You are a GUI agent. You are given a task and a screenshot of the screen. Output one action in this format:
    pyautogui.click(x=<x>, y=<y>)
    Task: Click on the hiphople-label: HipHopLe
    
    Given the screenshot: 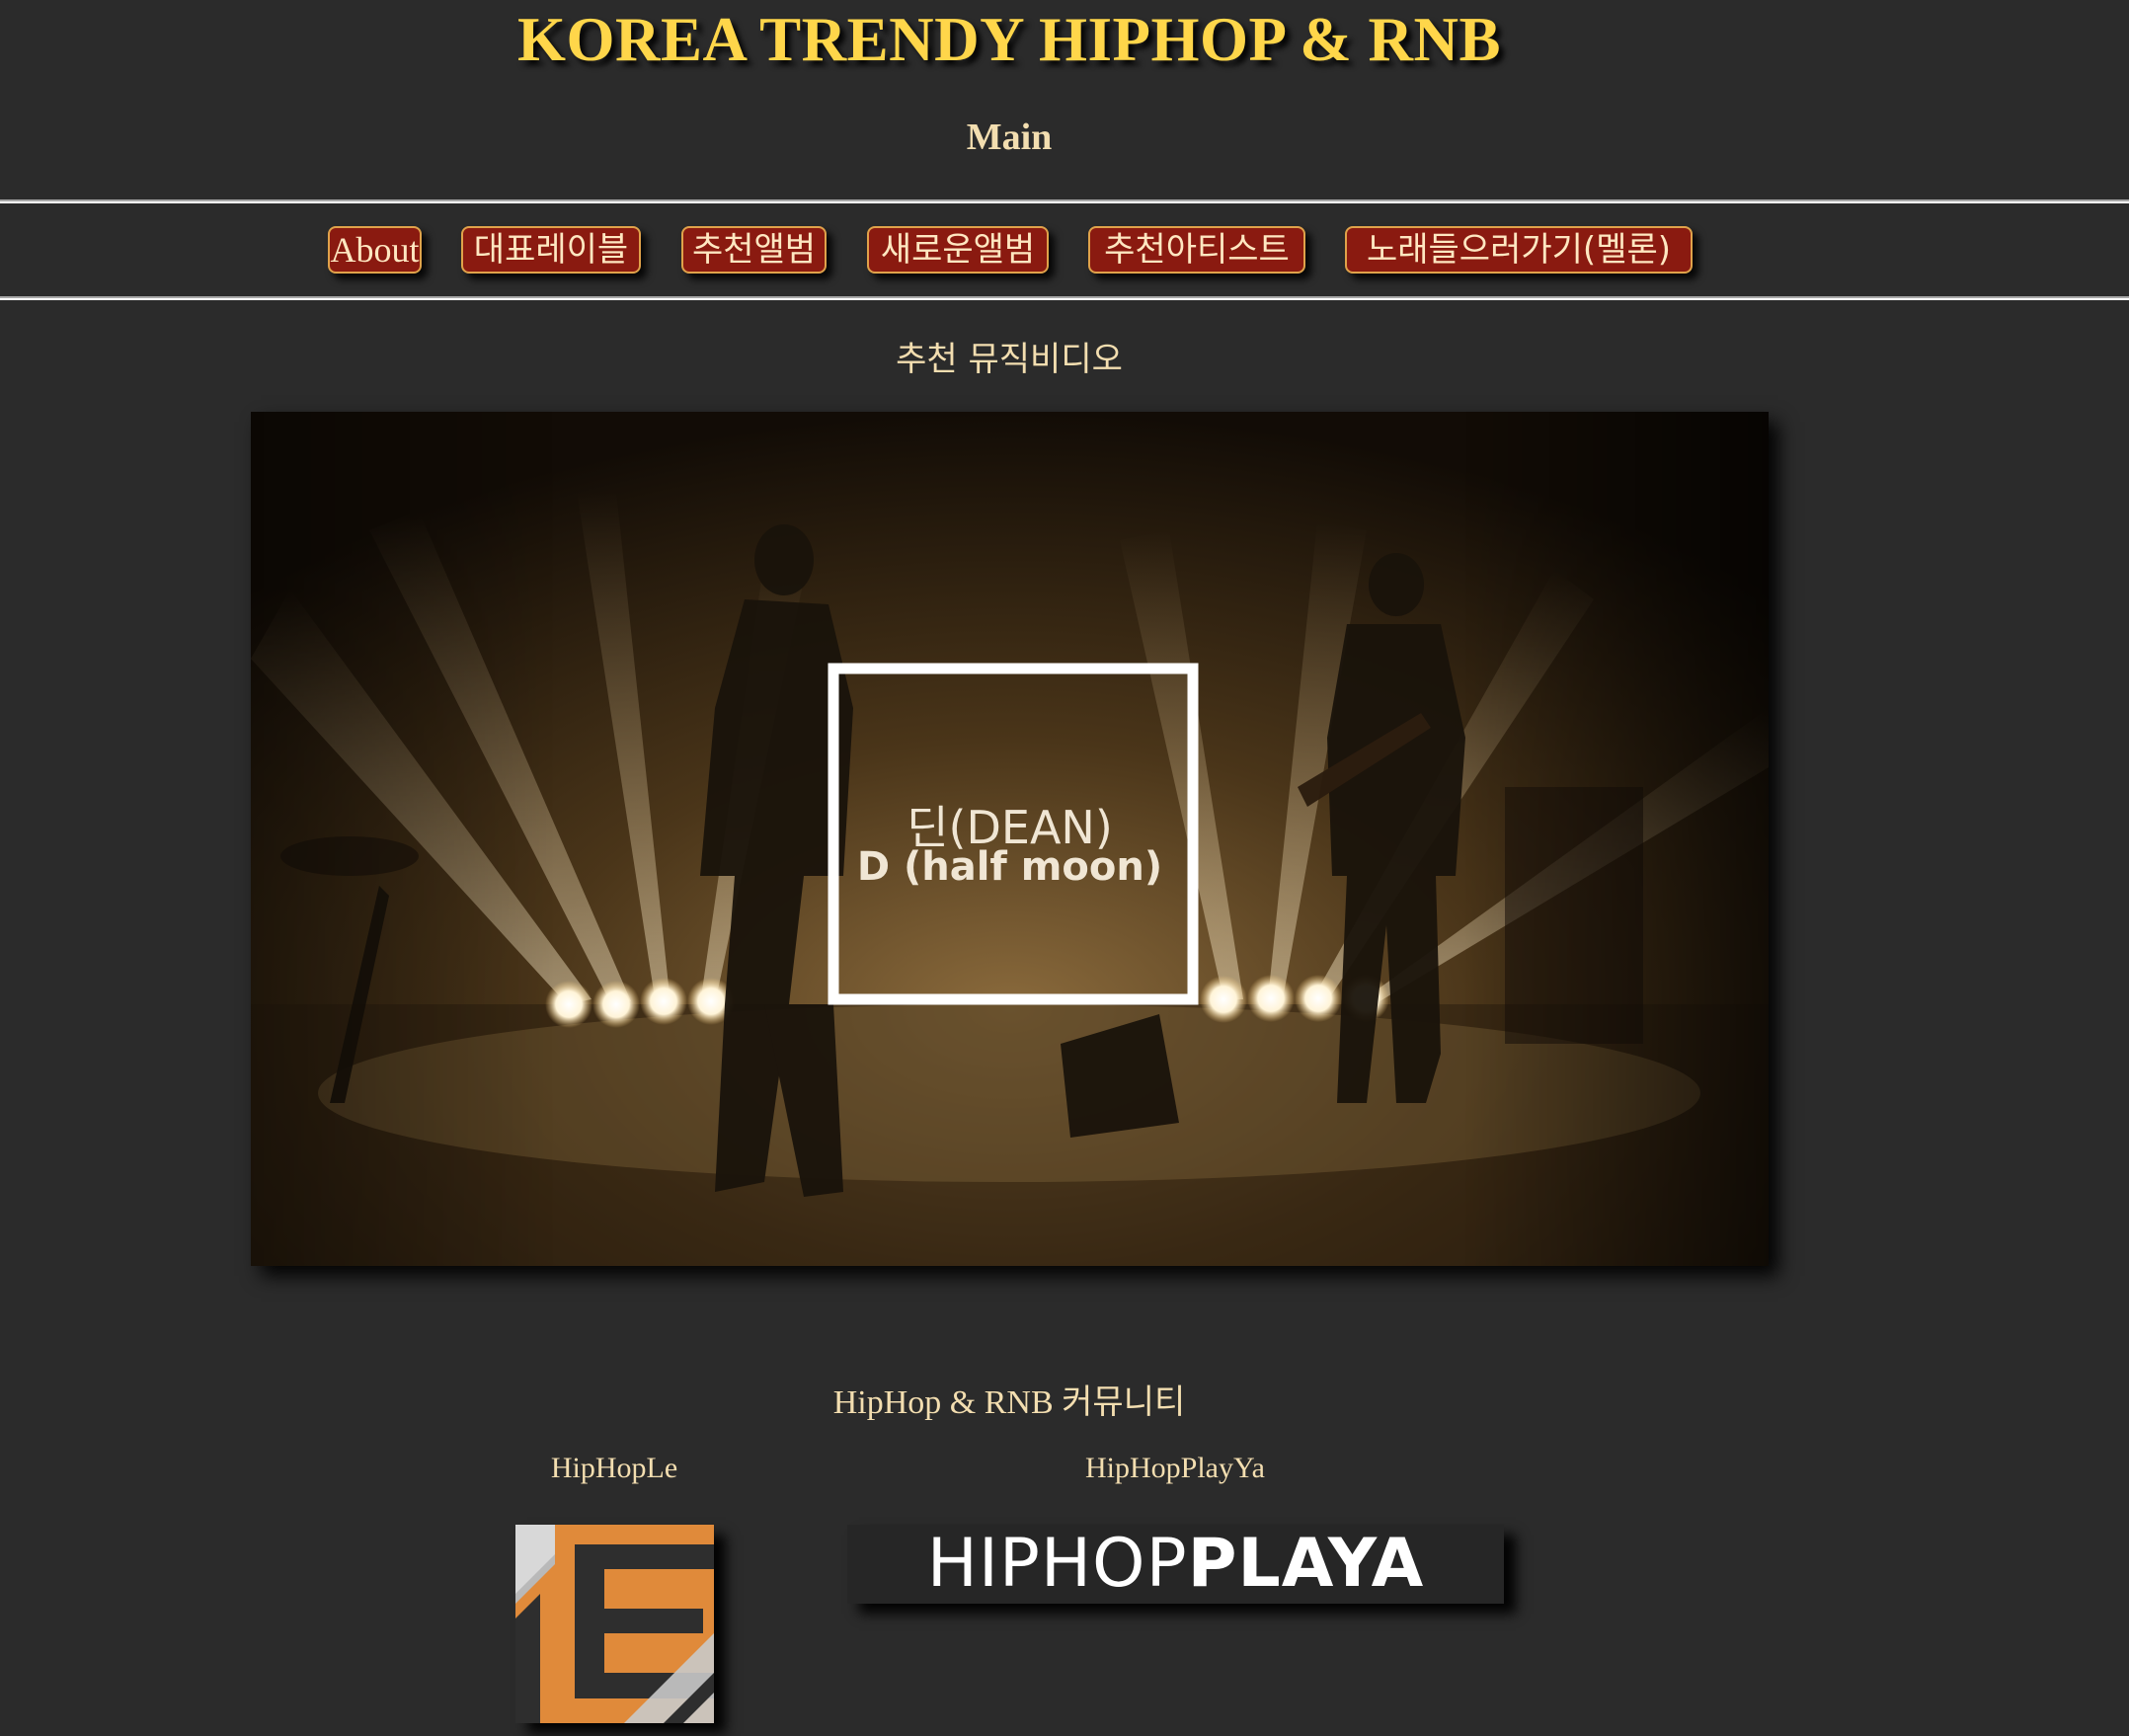 What is the action you would take?
    pyautogui.click(x=614, y=1468)
    